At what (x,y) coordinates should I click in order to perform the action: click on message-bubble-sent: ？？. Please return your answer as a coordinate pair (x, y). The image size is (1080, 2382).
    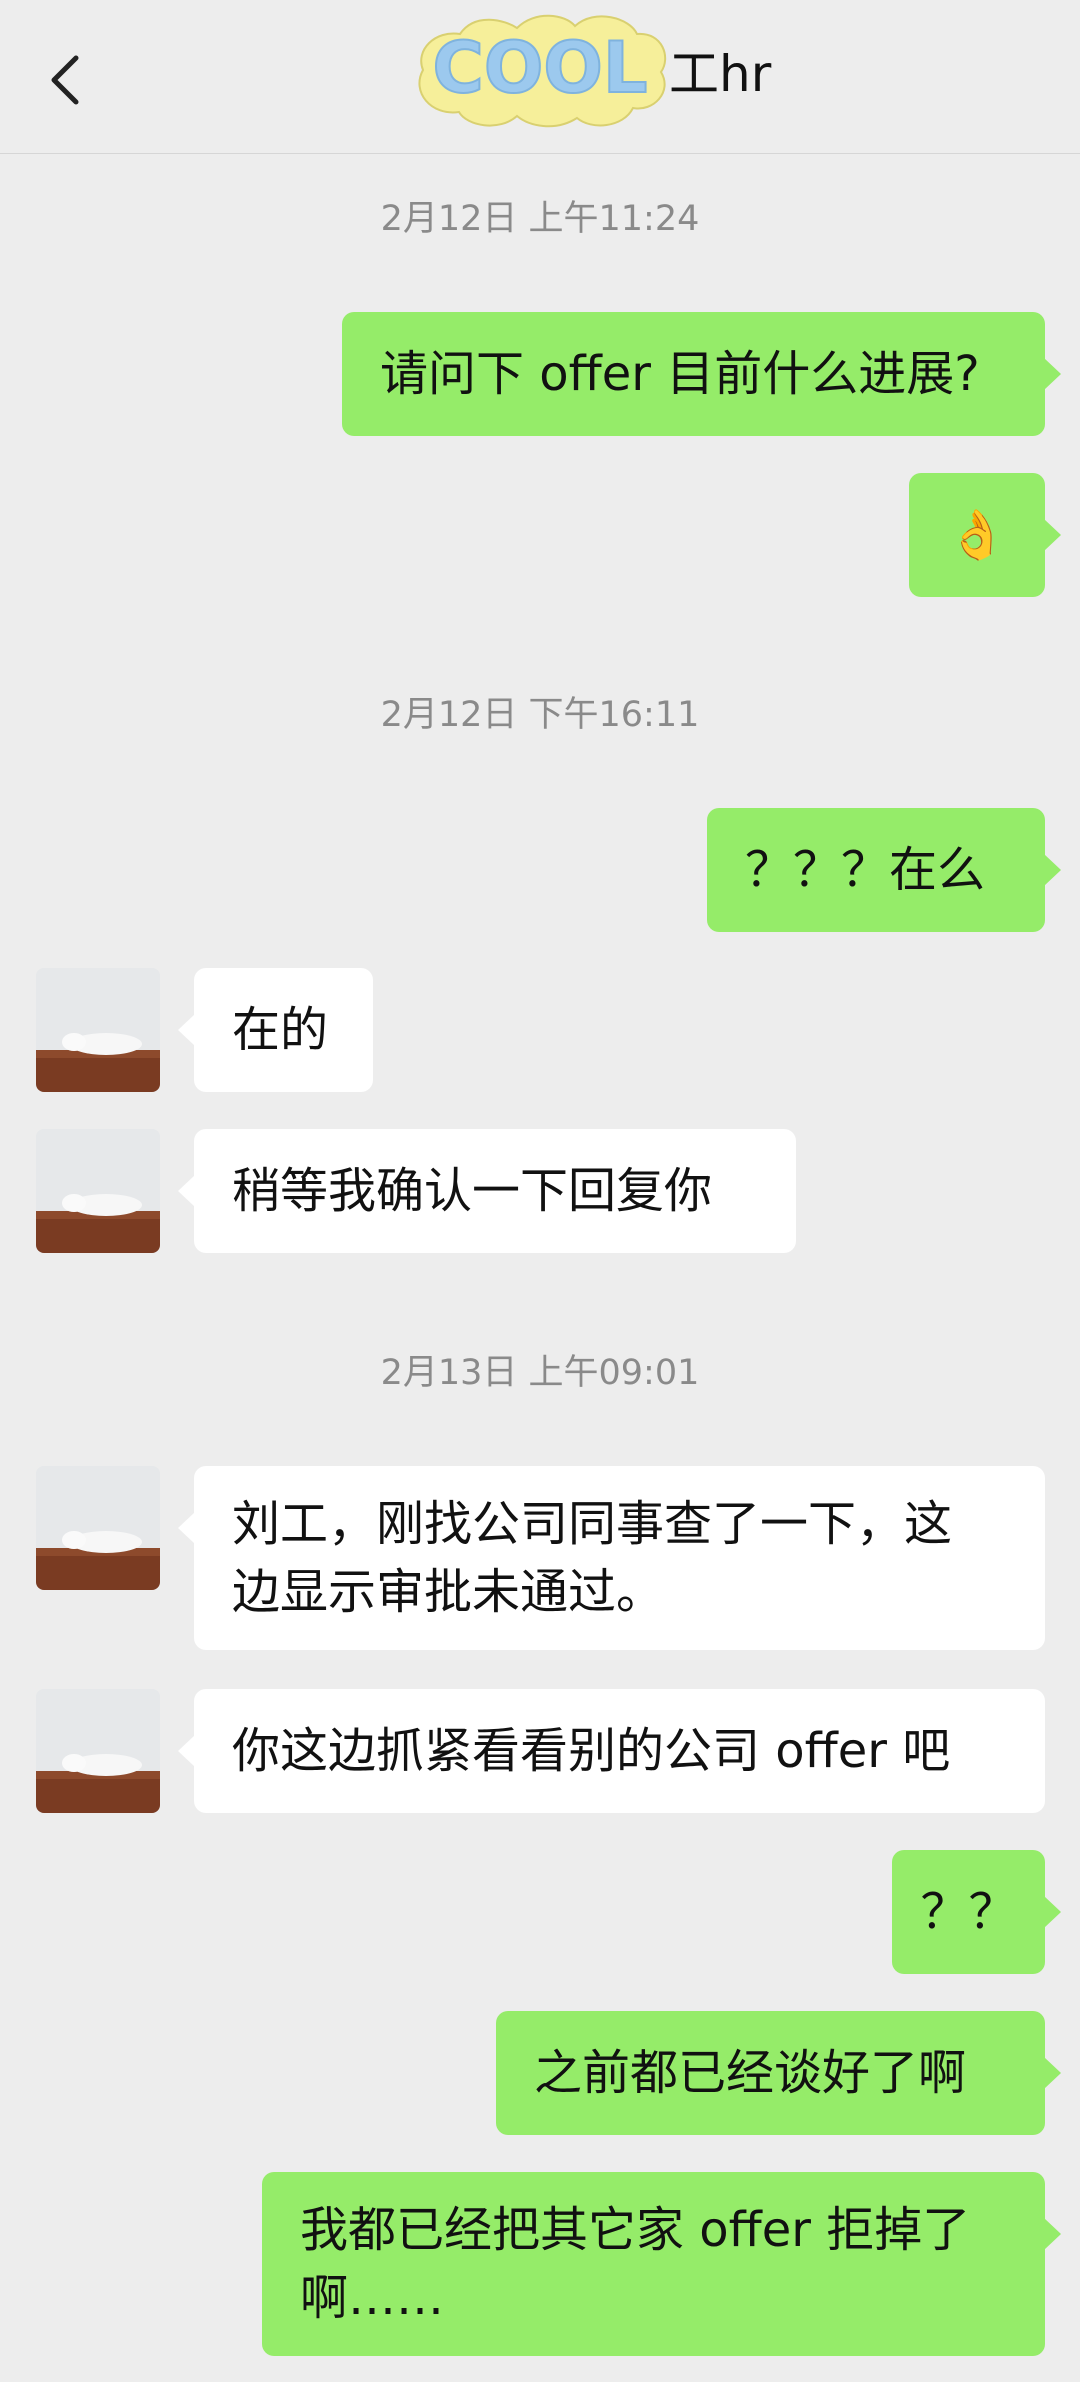
    Looking at the image, I should click on (976, 1912).